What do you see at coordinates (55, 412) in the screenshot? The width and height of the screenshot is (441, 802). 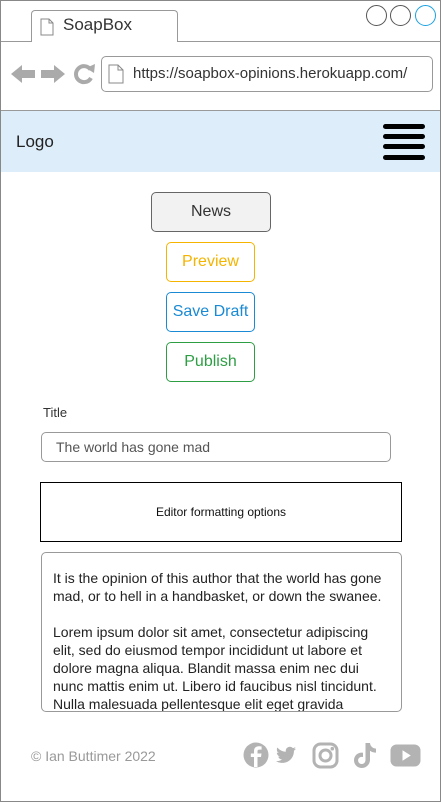 I see `title-label: Title` at bounding box center [55, 412].